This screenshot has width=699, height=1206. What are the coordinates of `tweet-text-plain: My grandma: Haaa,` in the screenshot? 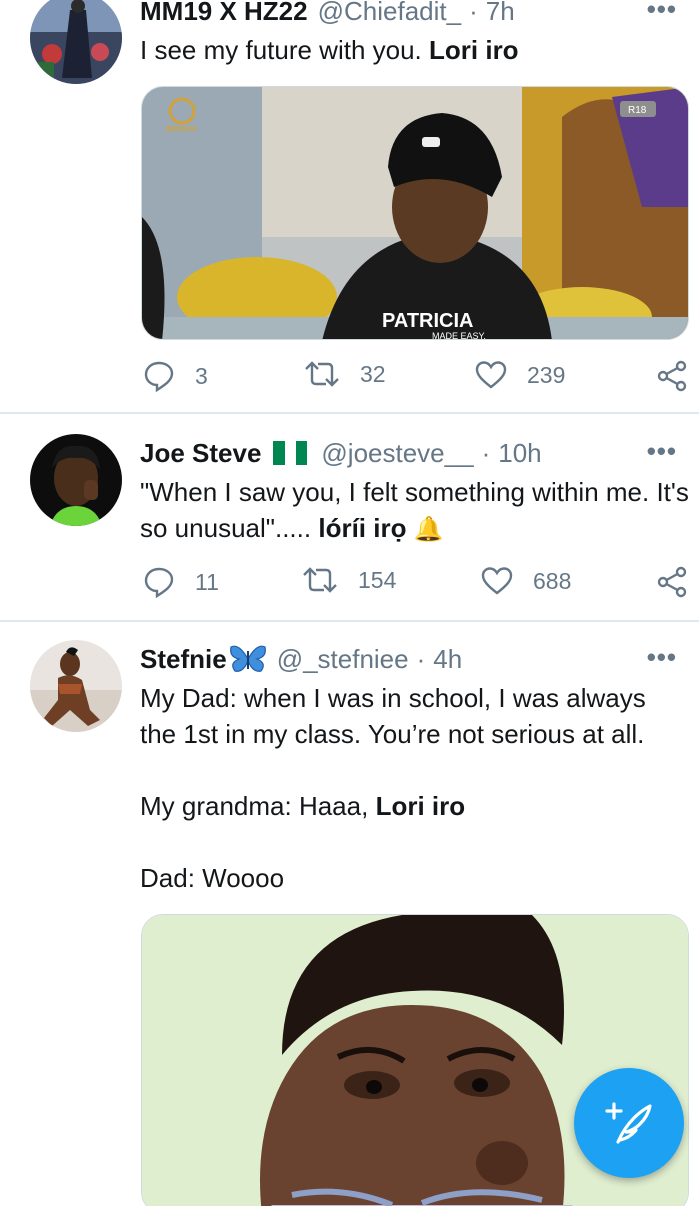 It's located at (258, 806).